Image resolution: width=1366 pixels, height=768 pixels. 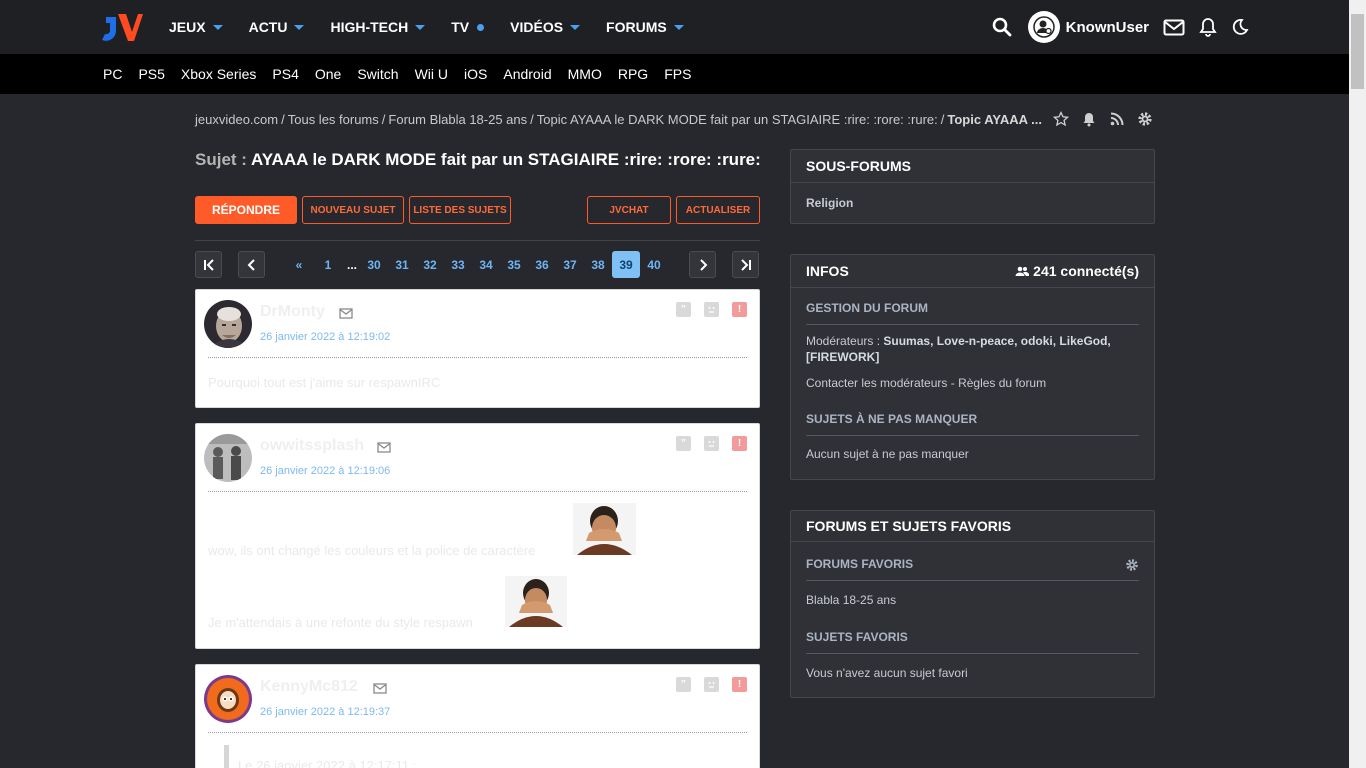 I want to click on post-date: 26 janvier 2022 à 12:19:06, so click(x=325, y=471).